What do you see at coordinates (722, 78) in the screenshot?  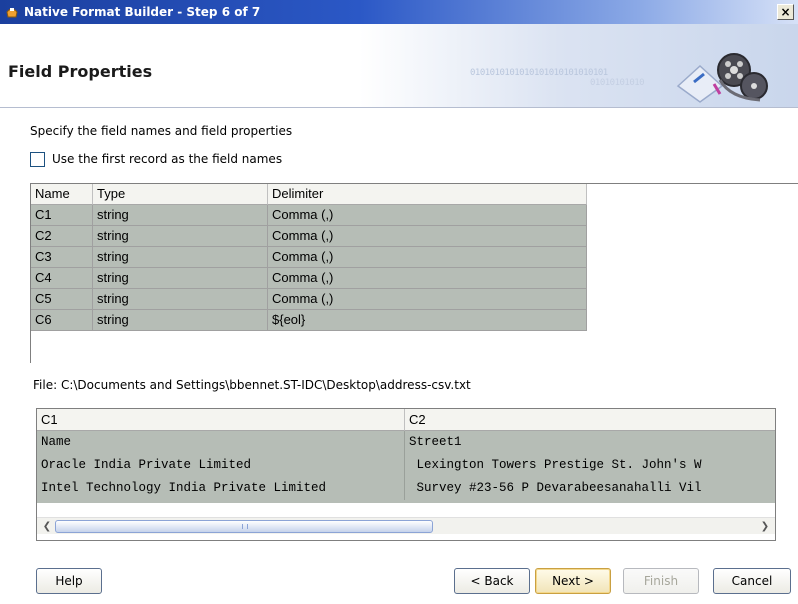 I see `film-reel-logo-icon` at bounding box center [722, 78].